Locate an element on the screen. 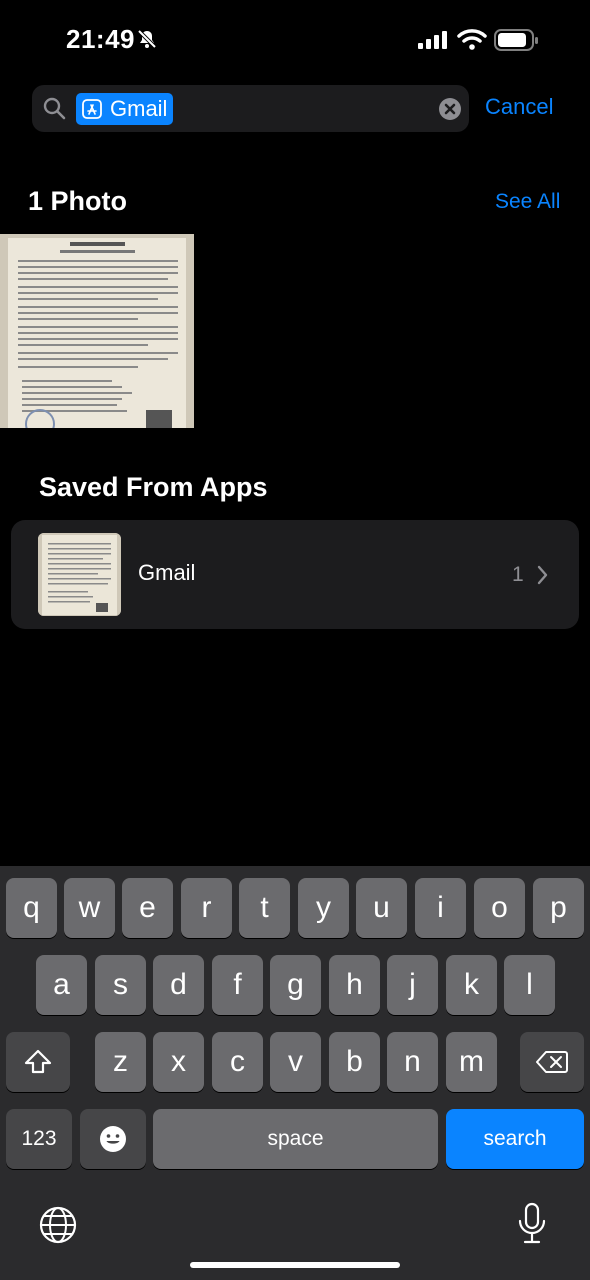  key-d: d is located at coordinates (178, 985).